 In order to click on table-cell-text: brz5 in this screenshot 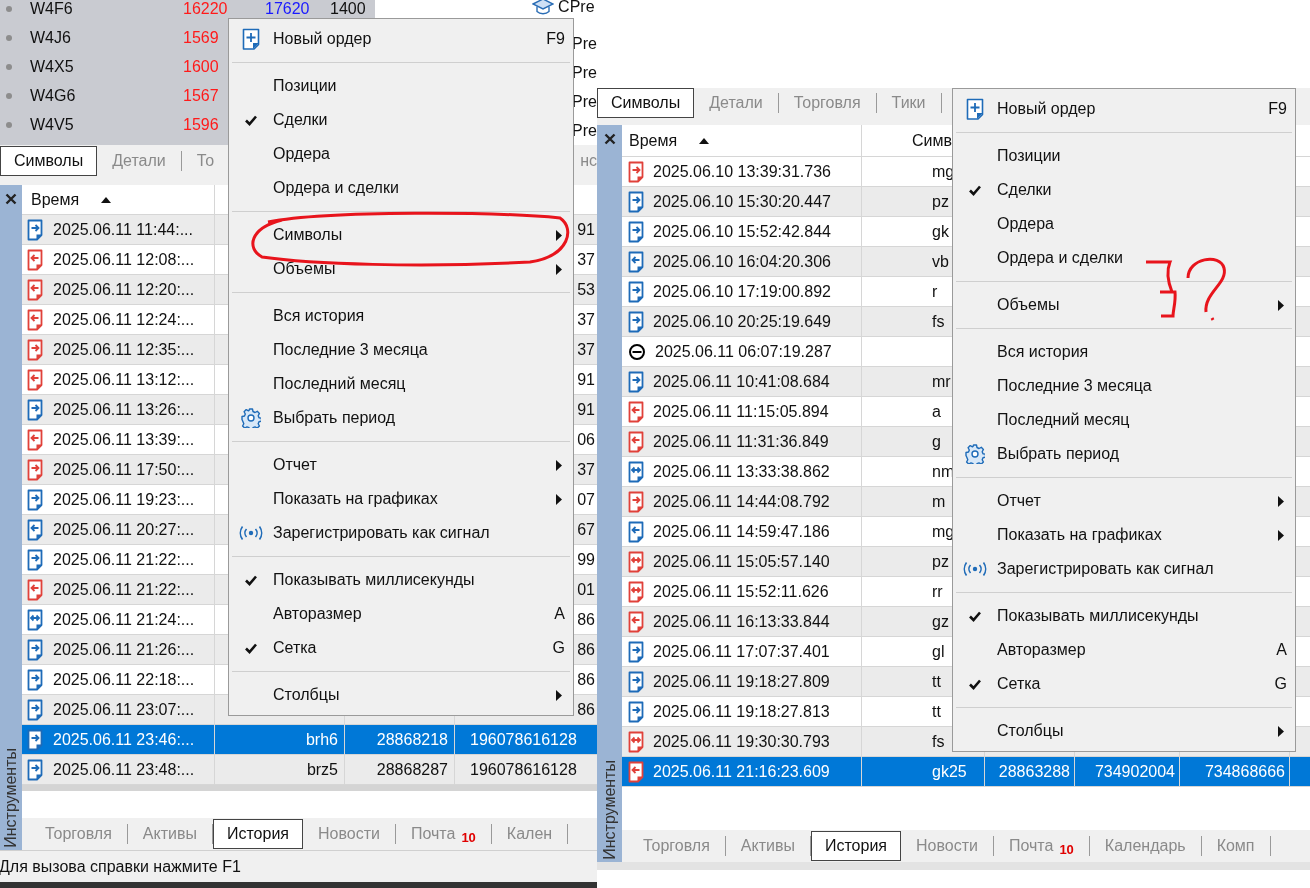, I will do `click(322, 769)`.